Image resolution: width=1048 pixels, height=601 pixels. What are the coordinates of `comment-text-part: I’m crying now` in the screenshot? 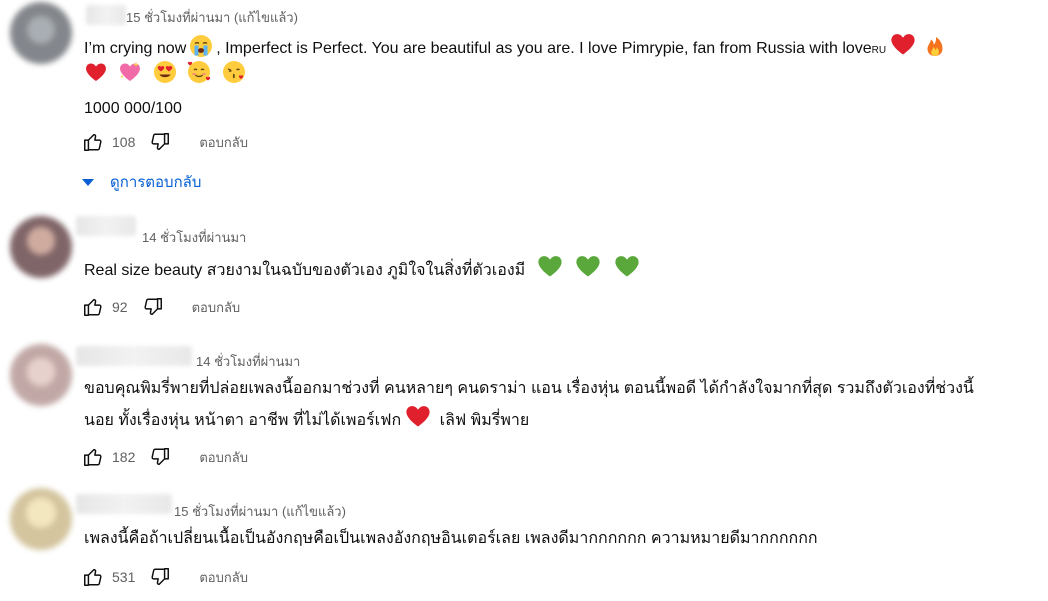 It's located at (135, 48).